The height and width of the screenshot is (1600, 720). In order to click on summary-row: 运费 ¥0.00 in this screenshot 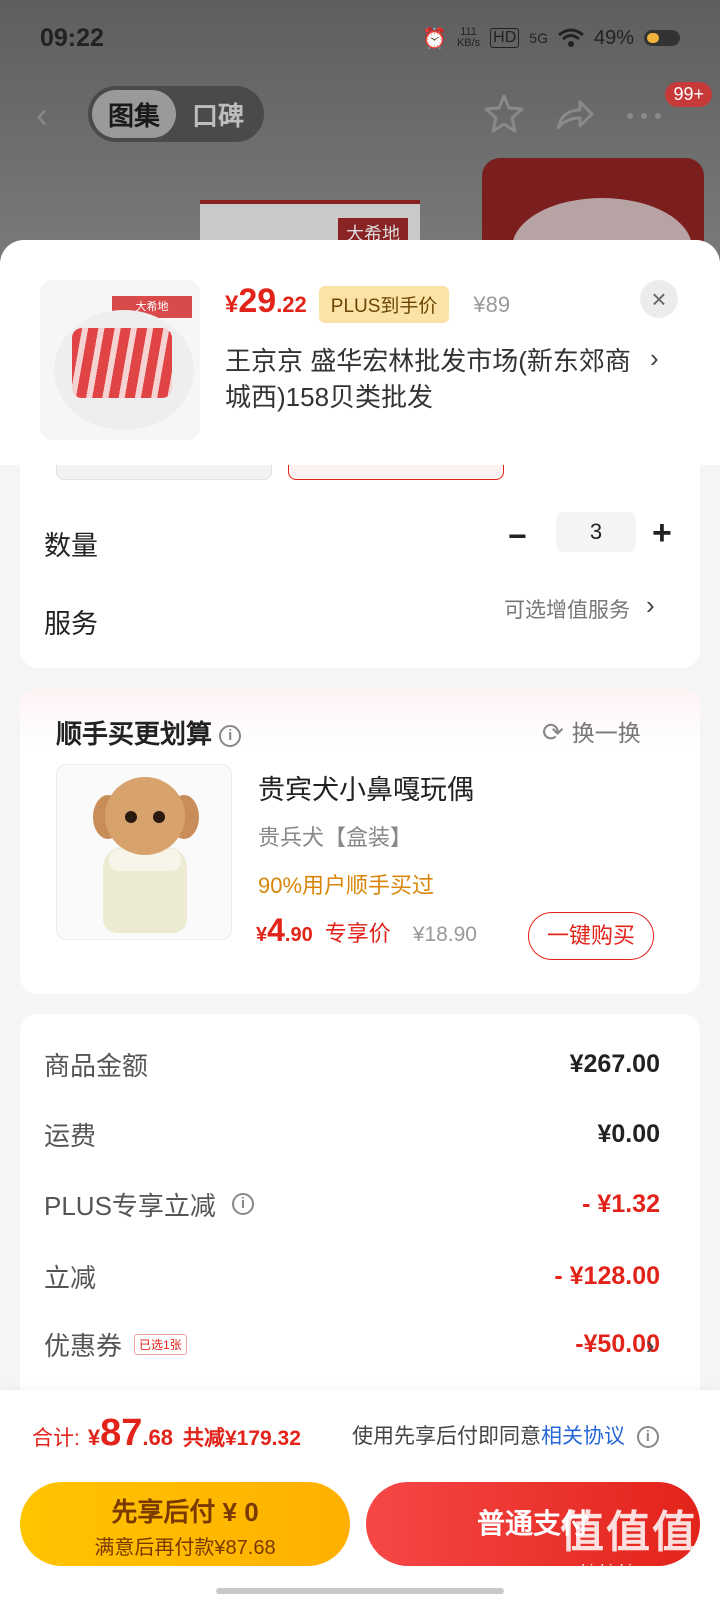, I will do `click(352, 1135)`.